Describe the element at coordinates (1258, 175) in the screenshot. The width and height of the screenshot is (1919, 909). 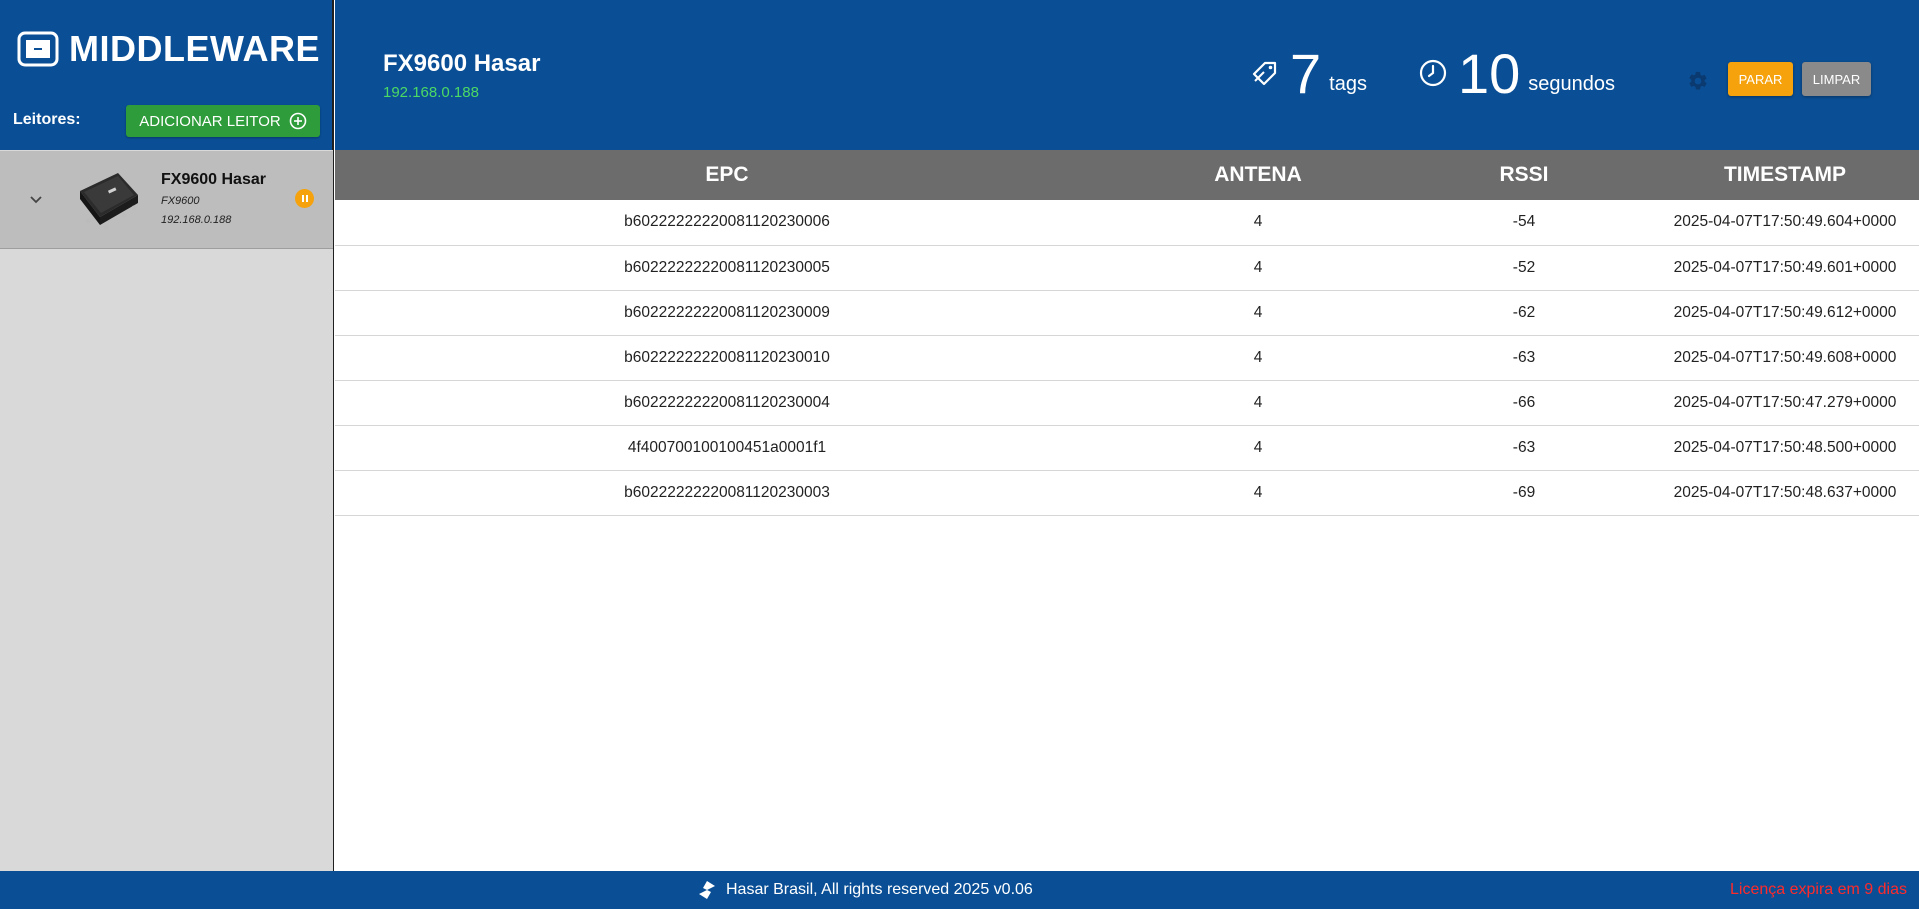
I see `column-header-antenna: ANTENA` at that location.